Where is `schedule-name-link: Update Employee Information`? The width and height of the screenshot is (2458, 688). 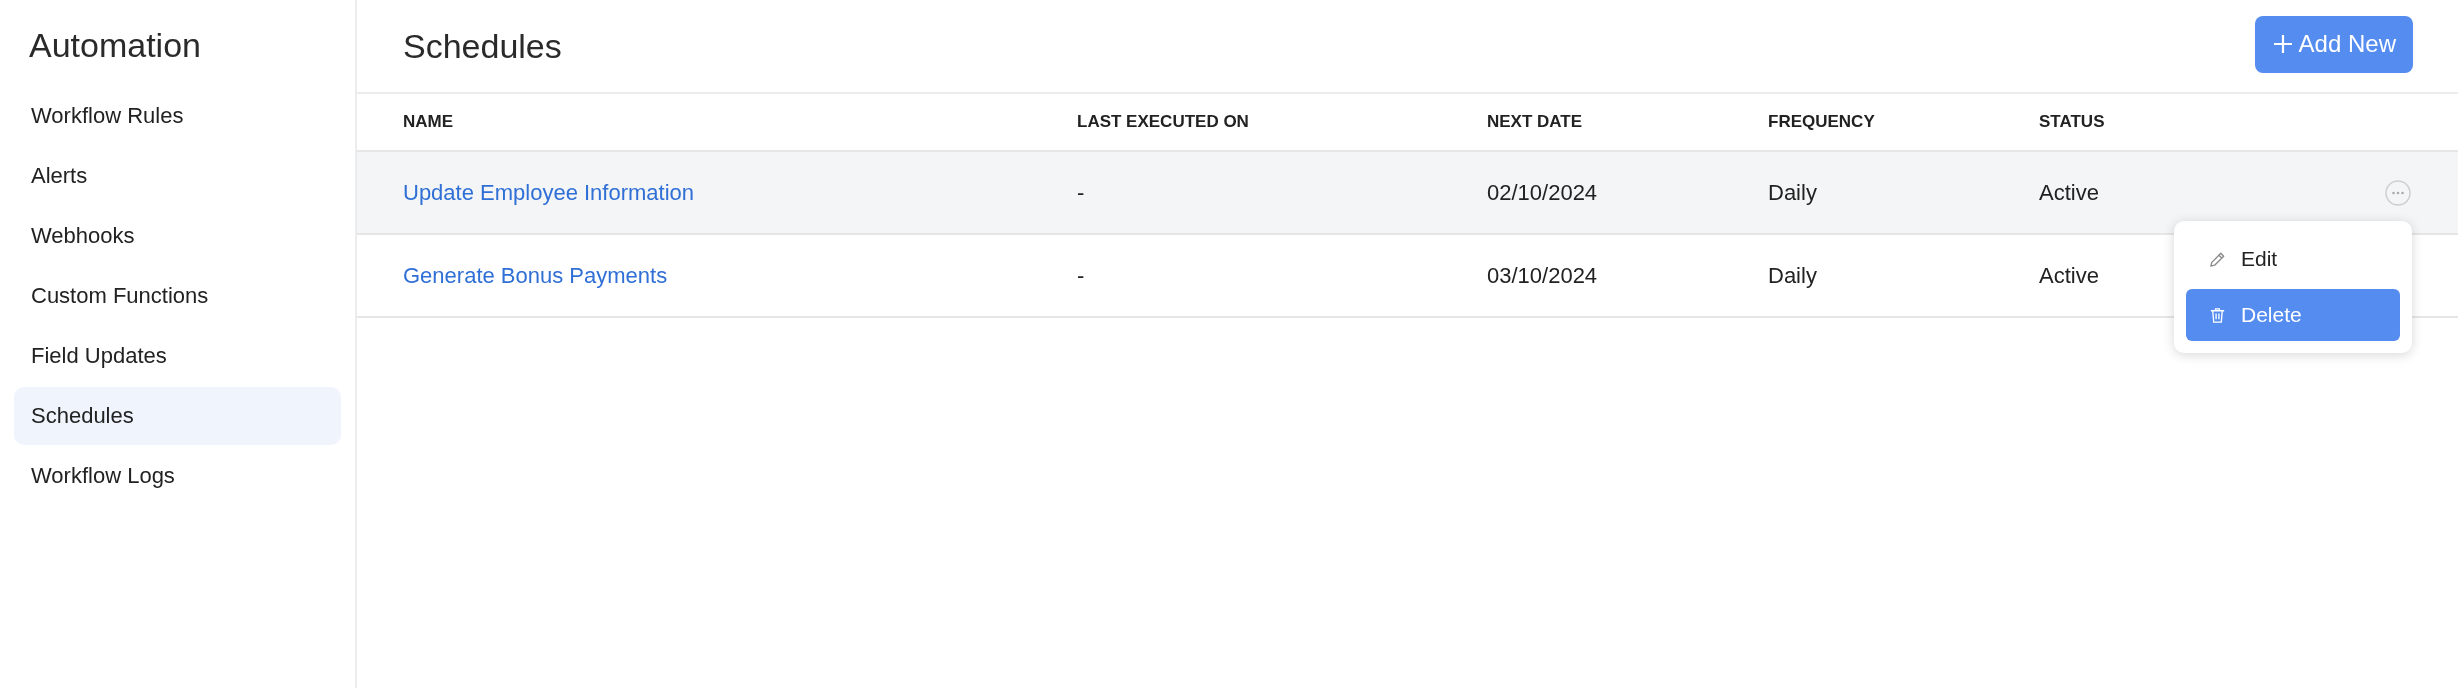 schedule-name-link: Update Employee Information is located at coordinates (549, 192).